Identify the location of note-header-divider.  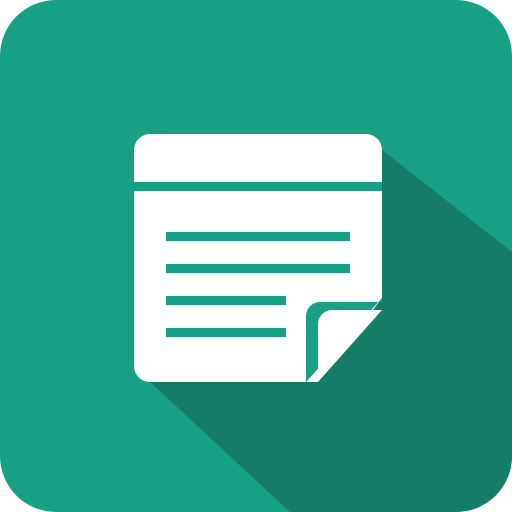
(258, 186).